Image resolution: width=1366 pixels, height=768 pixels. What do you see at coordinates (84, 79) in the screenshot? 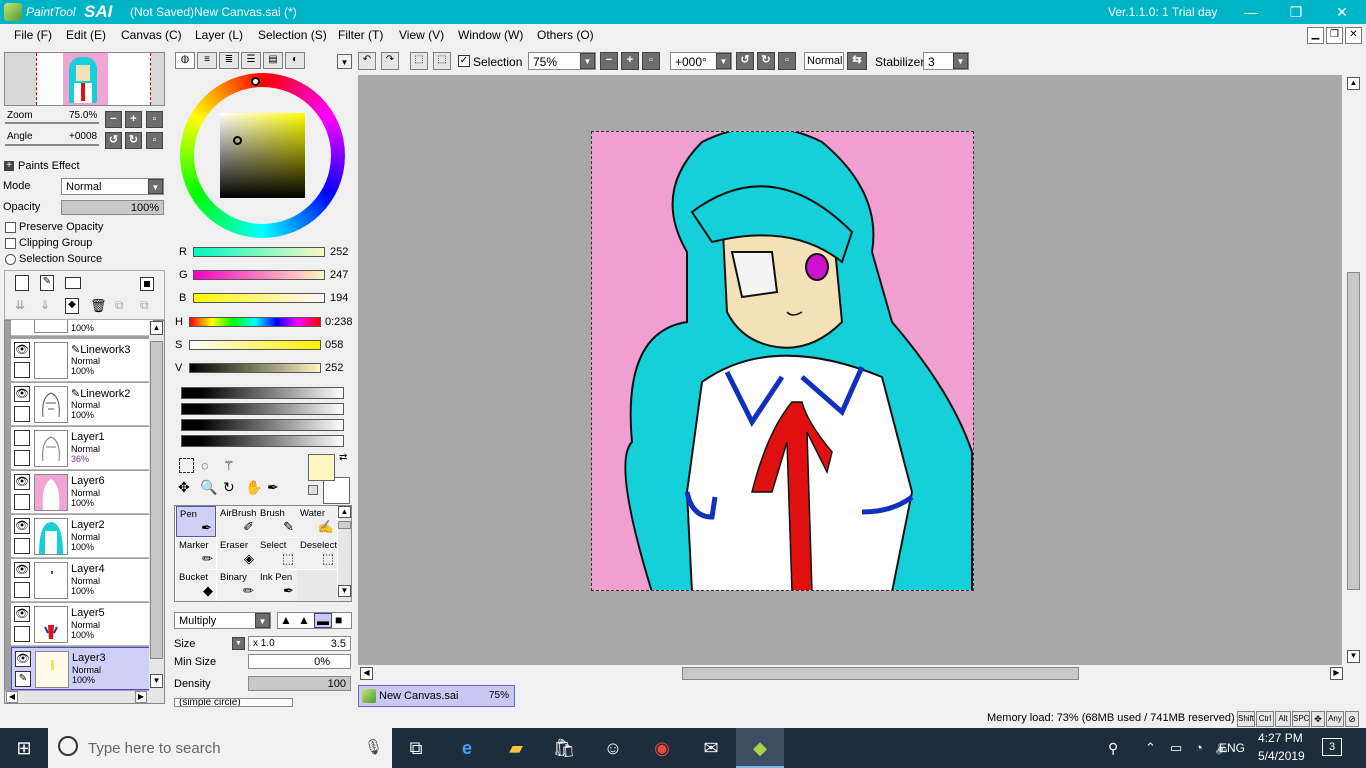
I see `navigator-preview` at bounding box center [84, 79].